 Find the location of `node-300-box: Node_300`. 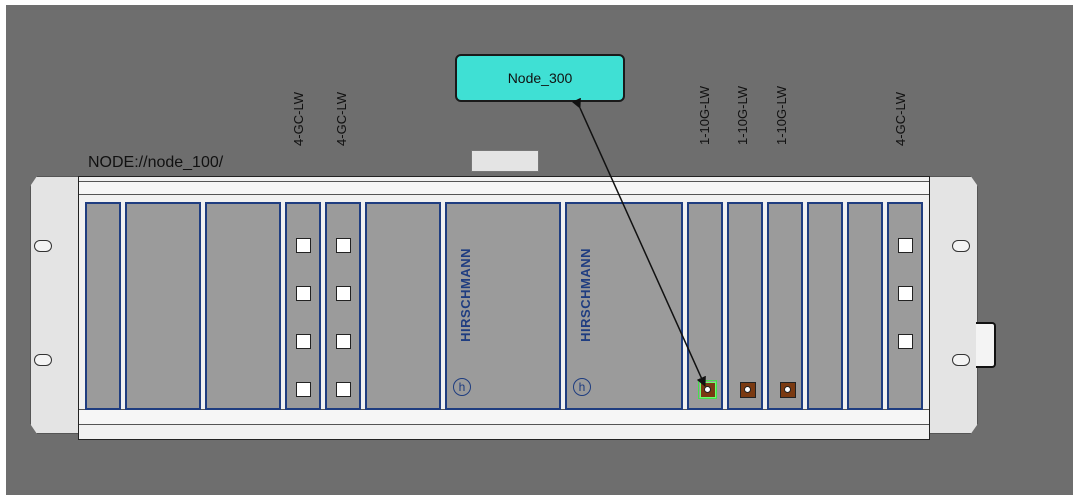

node-300-box: Node_300 is located at coordinates (540, 78).